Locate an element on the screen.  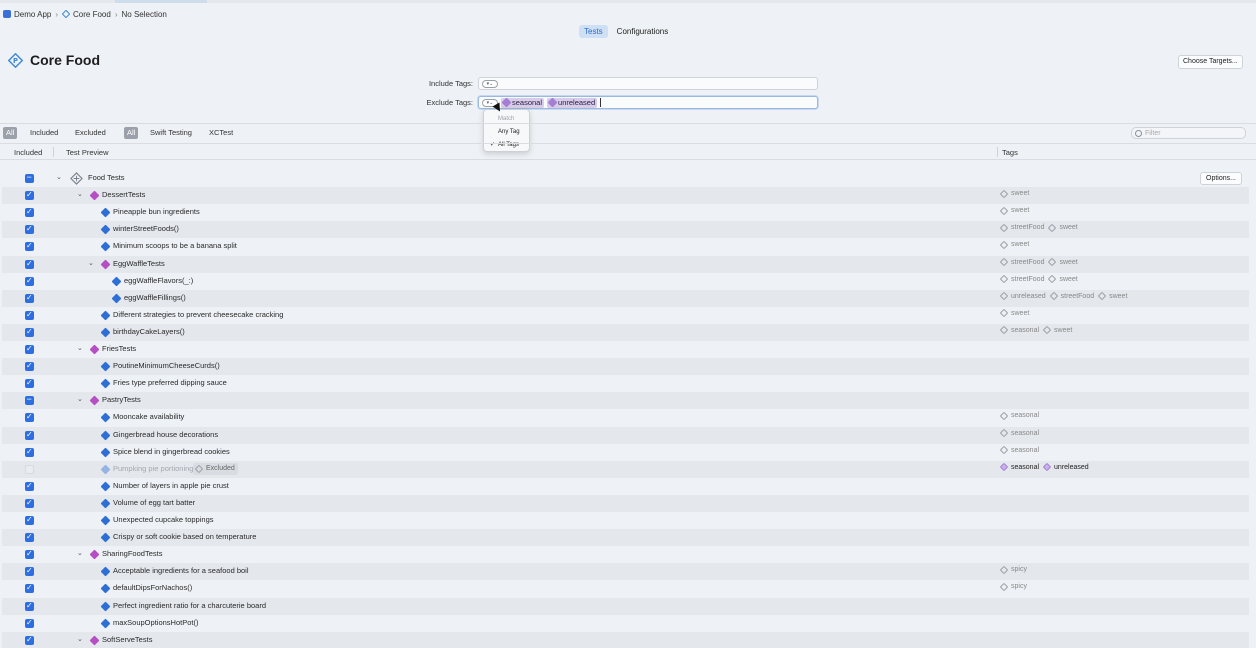
table-row: defaultDipsForNachos() spicy is located at coordinates (625, 588).